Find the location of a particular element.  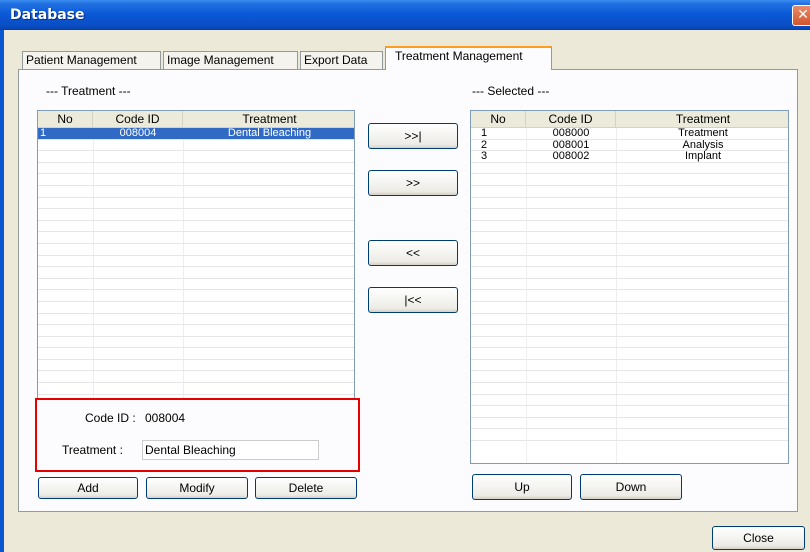

treatment-group-label: --- Treatment --- is located at coordinates (88, 91).